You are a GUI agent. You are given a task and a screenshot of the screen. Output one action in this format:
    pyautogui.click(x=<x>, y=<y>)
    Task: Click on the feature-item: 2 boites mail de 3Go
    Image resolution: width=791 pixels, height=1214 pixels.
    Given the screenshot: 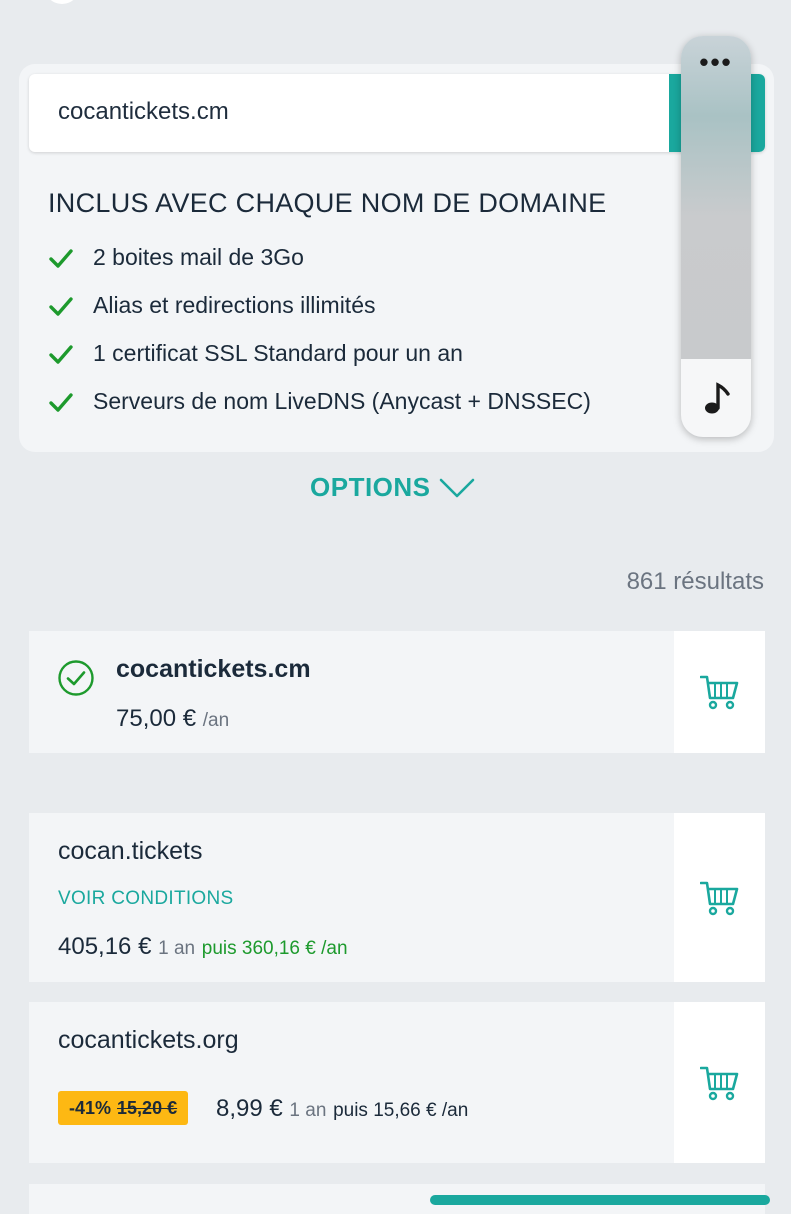 What is the action you would take?
    pyautogui.click(x=176, y=257)
    